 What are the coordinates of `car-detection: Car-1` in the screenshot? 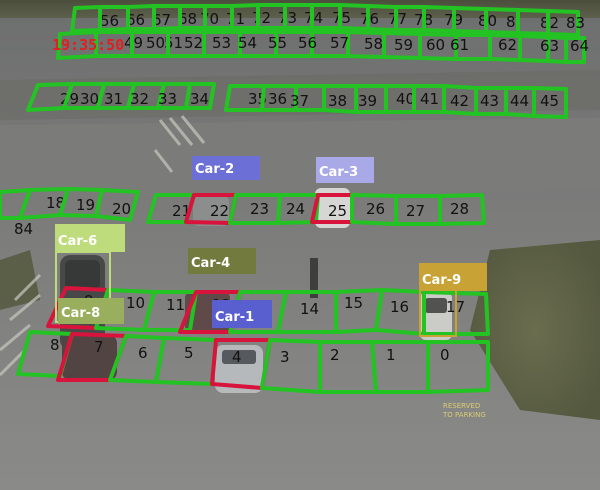 It's located at (242, 314).